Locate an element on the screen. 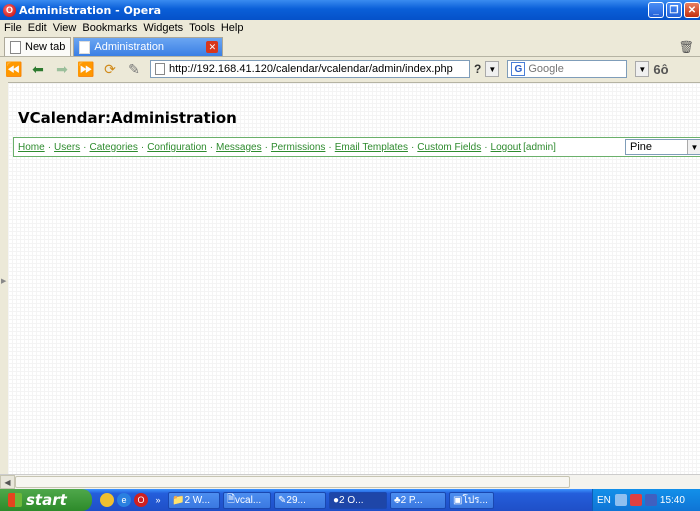 The width and height of the screenshot is (700, 511). tab-new: New tab is located at coordinates (38, 46).